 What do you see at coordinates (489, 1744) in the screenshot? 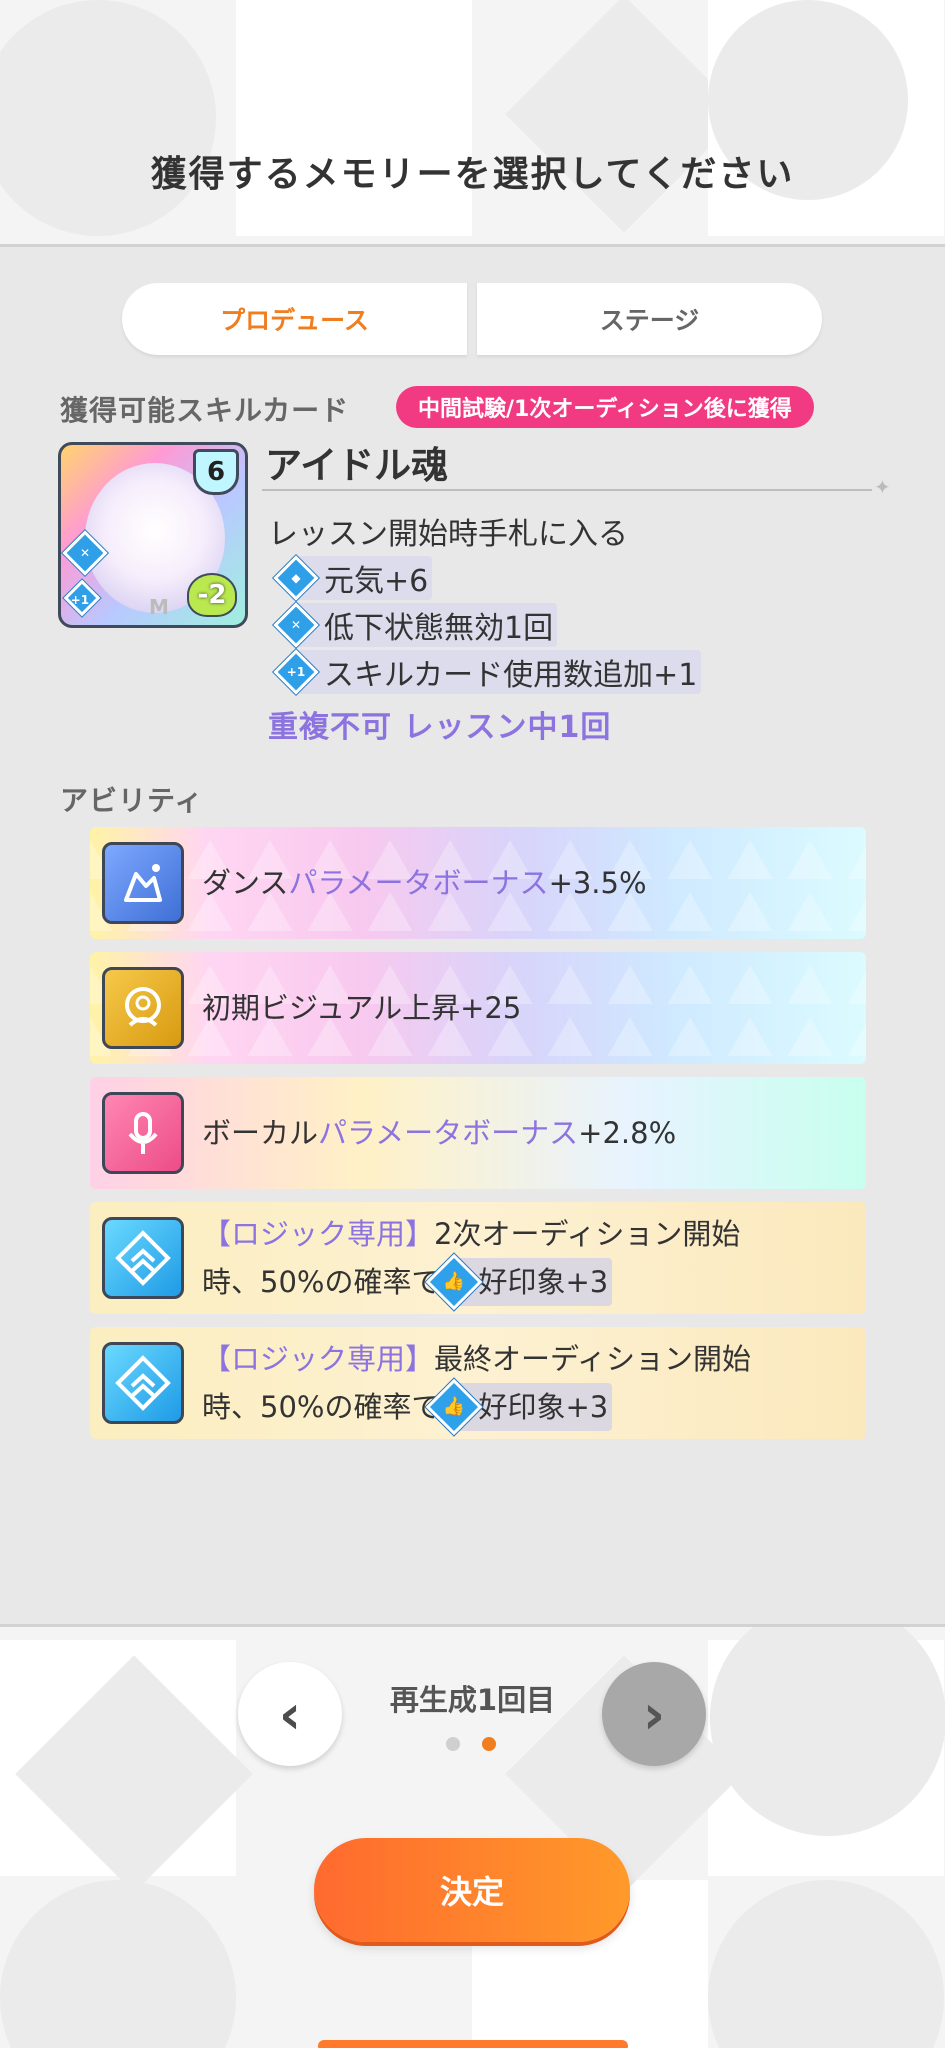
I see `page-dot-active` at bounding box center [489, 1744].